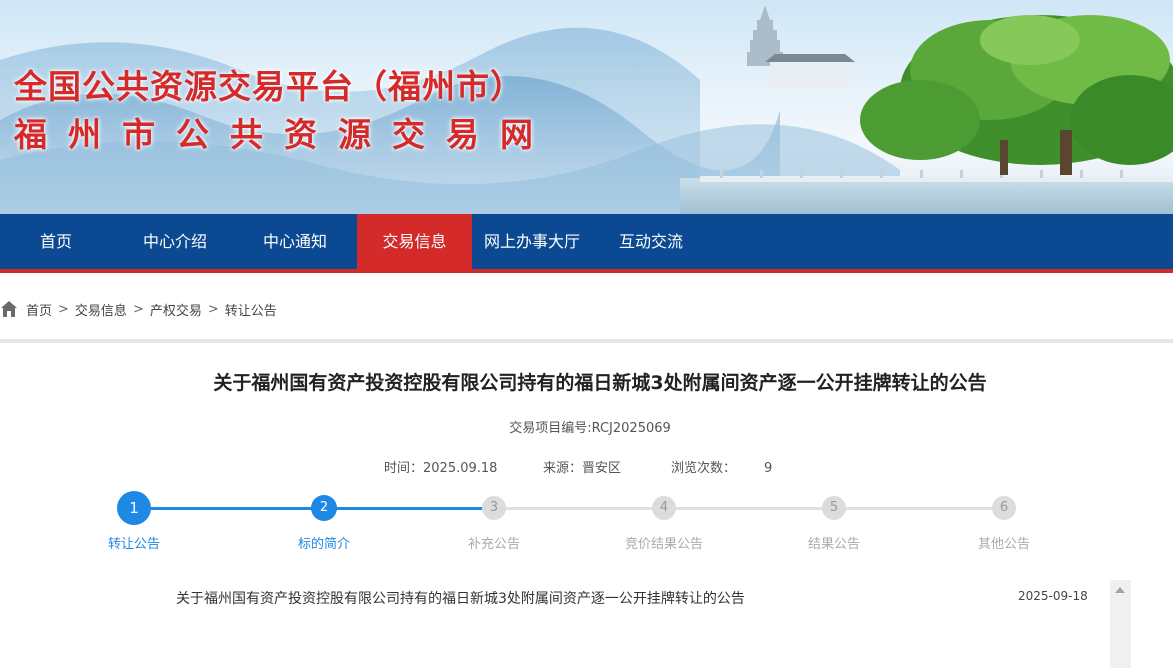 The height and width of the screenshot is (668, 1173). What do you see at coordinates (176, 309) in the screenshot?
I see `breadcrumb-property-trade: 产权交易` at bounding box center [176, 309].